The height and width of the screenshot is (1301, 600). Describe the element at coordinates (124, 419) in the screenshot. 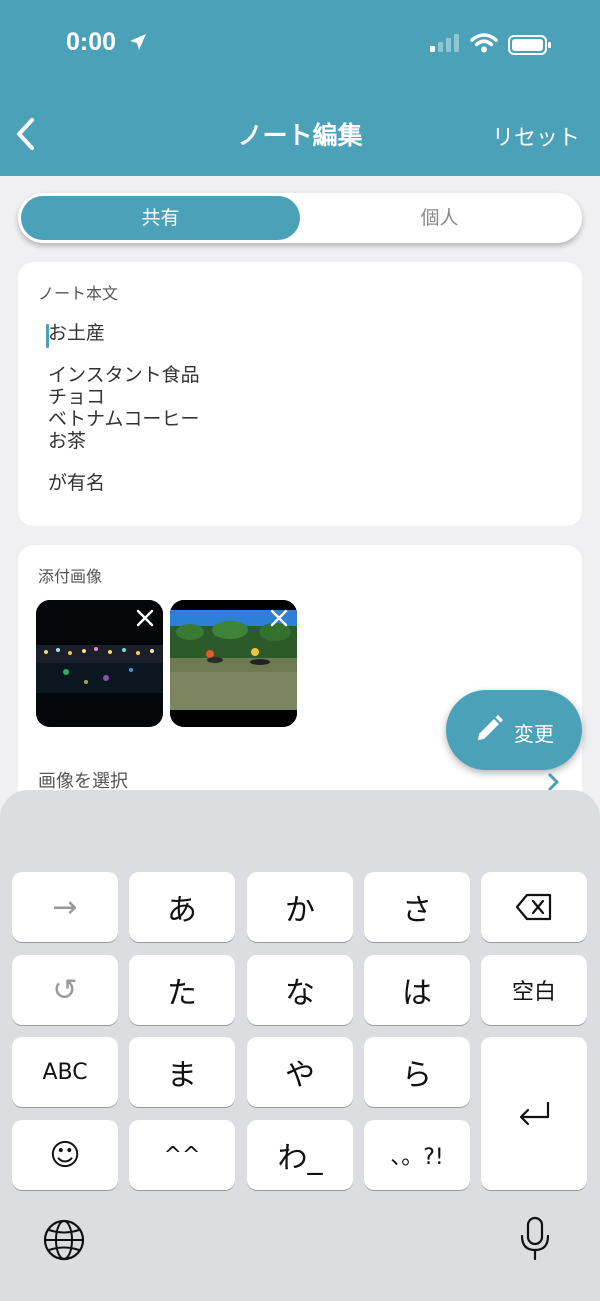

I see `note-line: ベトナムコーヒー` at that location.